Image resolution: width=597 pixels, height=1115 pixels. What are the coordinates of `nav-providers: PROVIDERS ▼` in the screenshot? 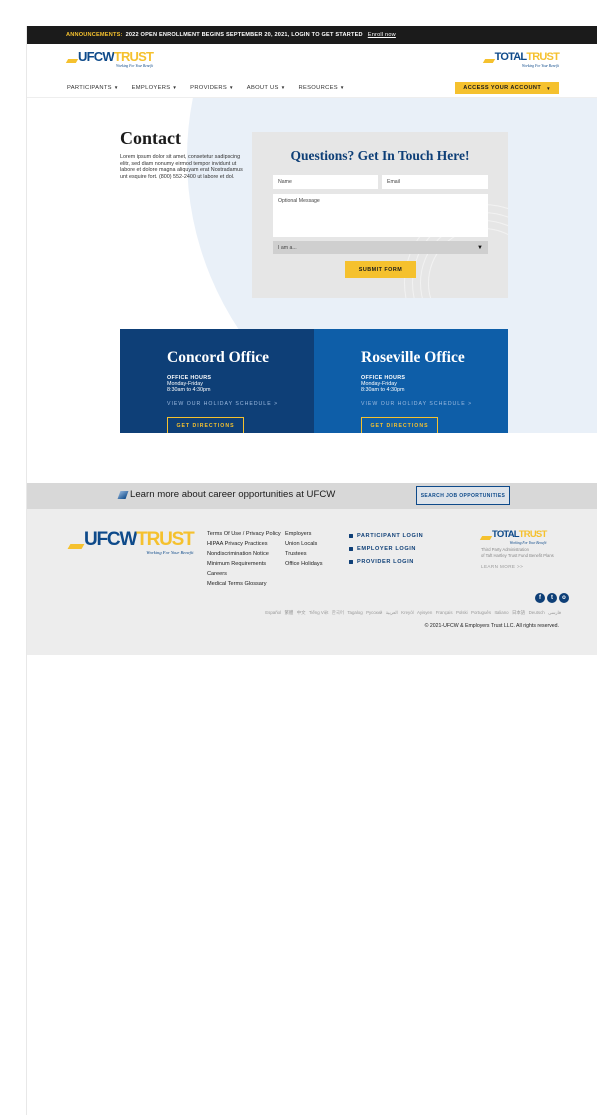 It's located at (212, 88).